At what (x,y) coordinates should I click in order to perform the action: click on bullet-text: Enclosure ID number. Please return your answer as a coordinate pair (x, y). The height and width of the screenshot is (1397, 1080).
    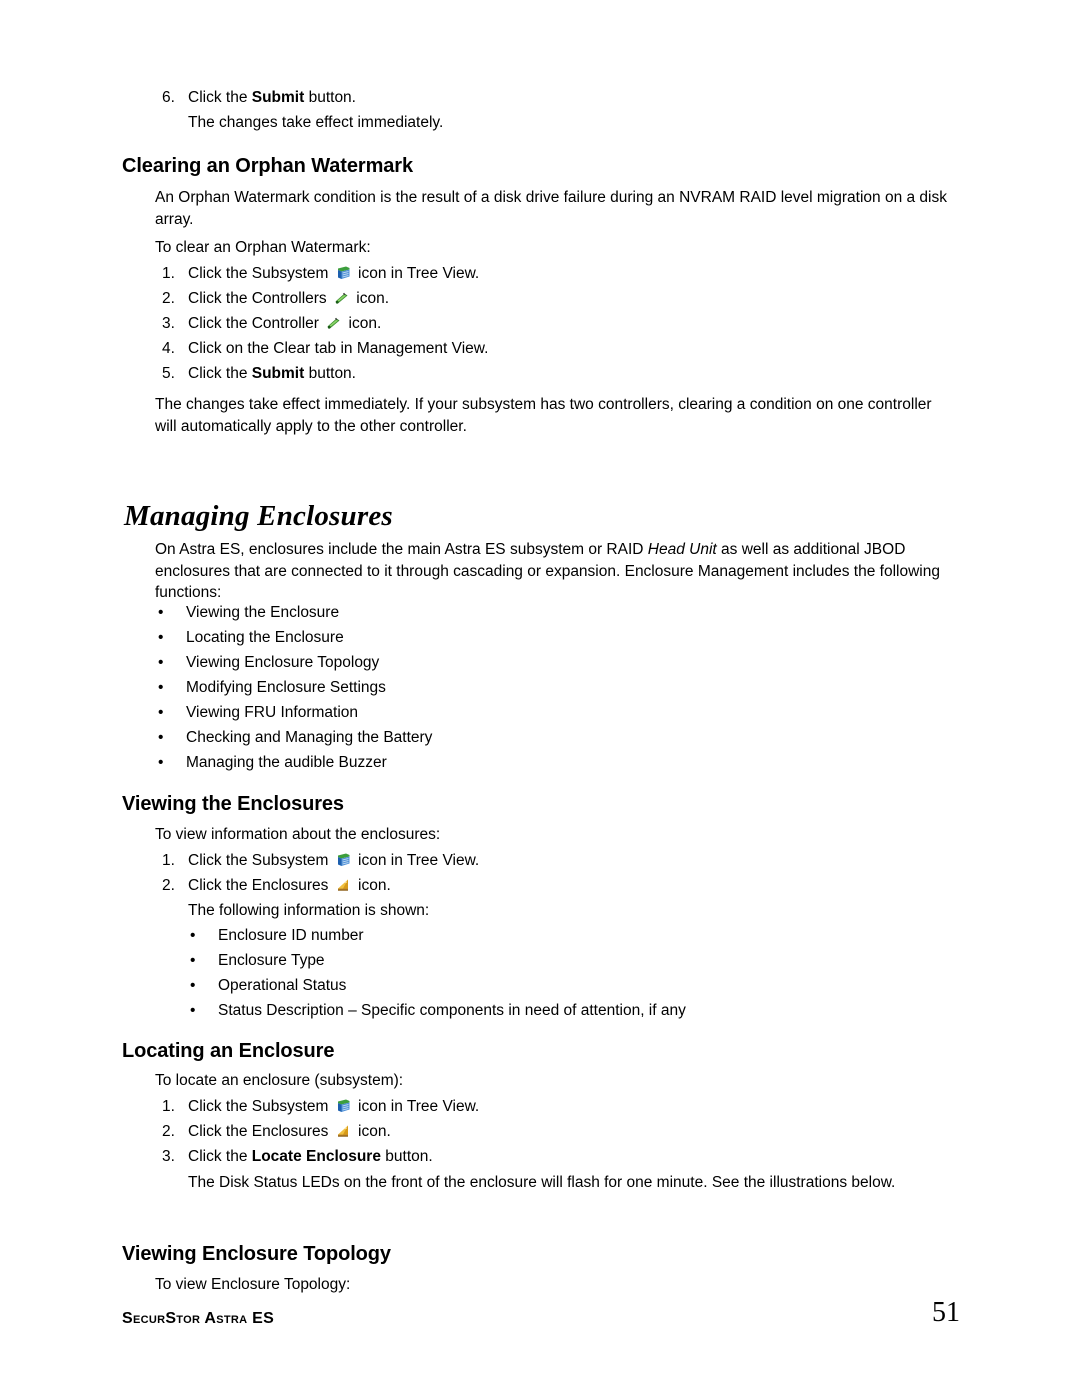
    Looking at the image, I should click on (291, 935).